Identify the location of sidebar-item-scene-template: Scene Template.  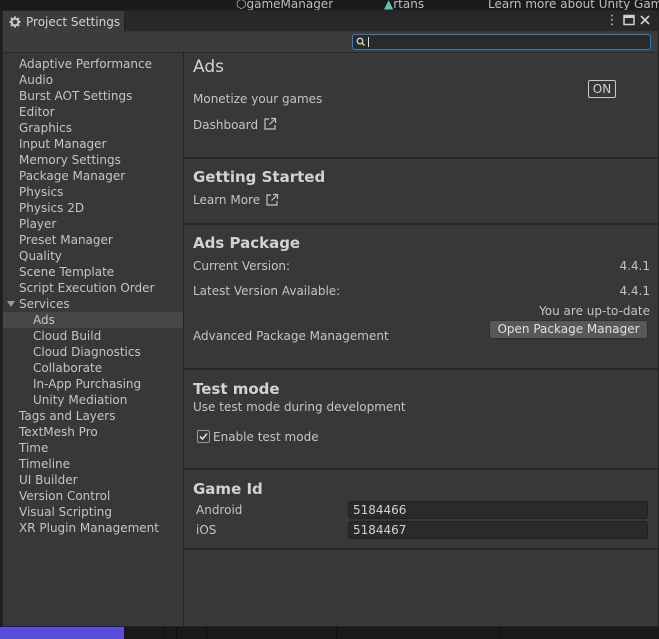
(93, 272).